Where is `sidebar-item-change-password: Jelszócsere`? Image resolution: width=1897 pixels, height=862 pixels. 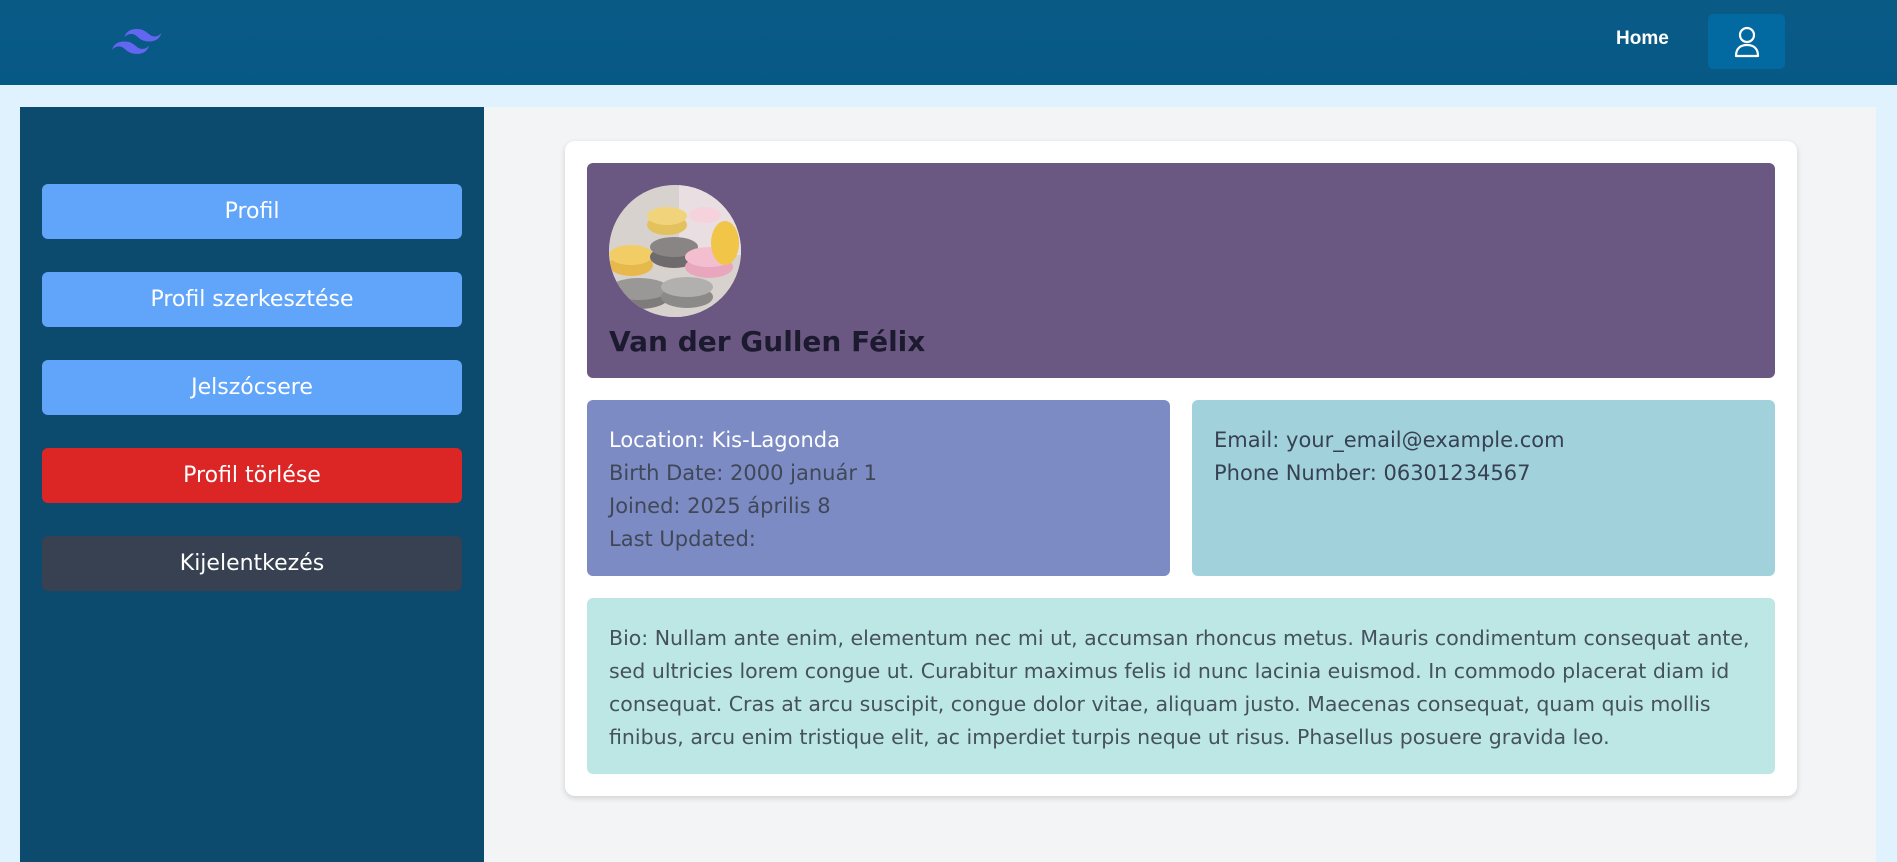 sidebar-item-change-password: Jelszócsere is located at coordinates (252, 387).